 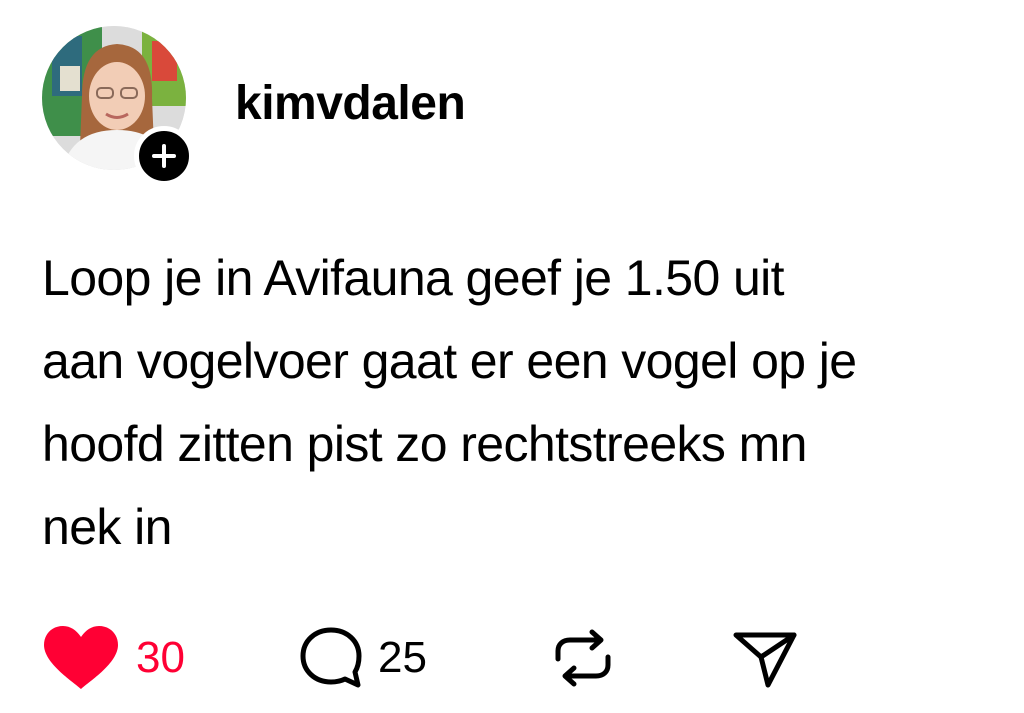 I want to click on send-icon, so click(x=765, y=658).